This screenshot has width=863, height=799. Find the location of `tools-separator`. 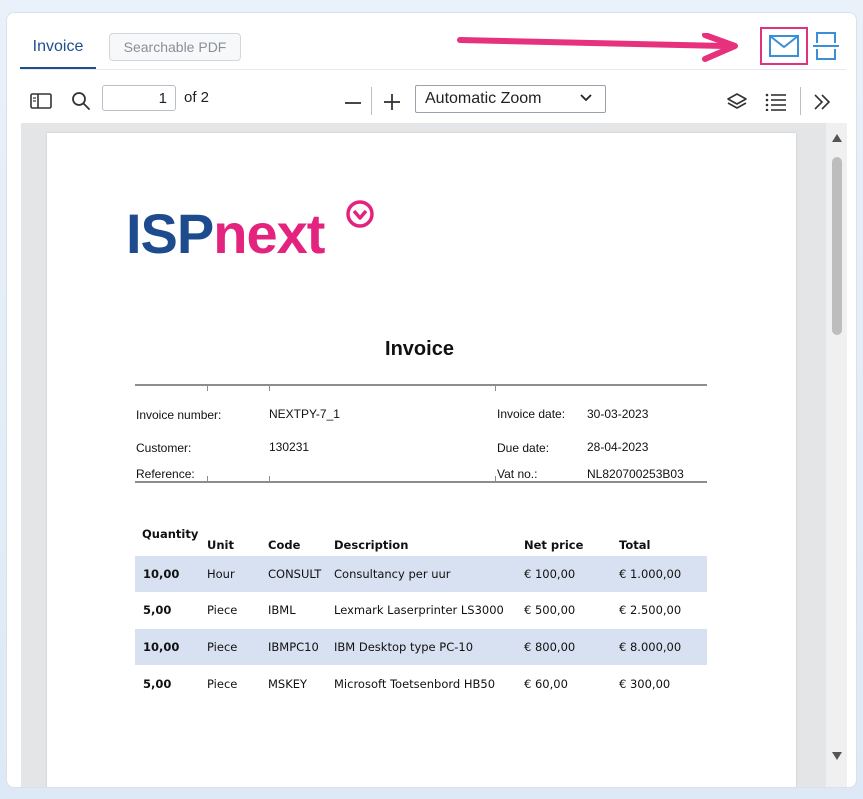

tools-separator is located at coordinates (800, 101).